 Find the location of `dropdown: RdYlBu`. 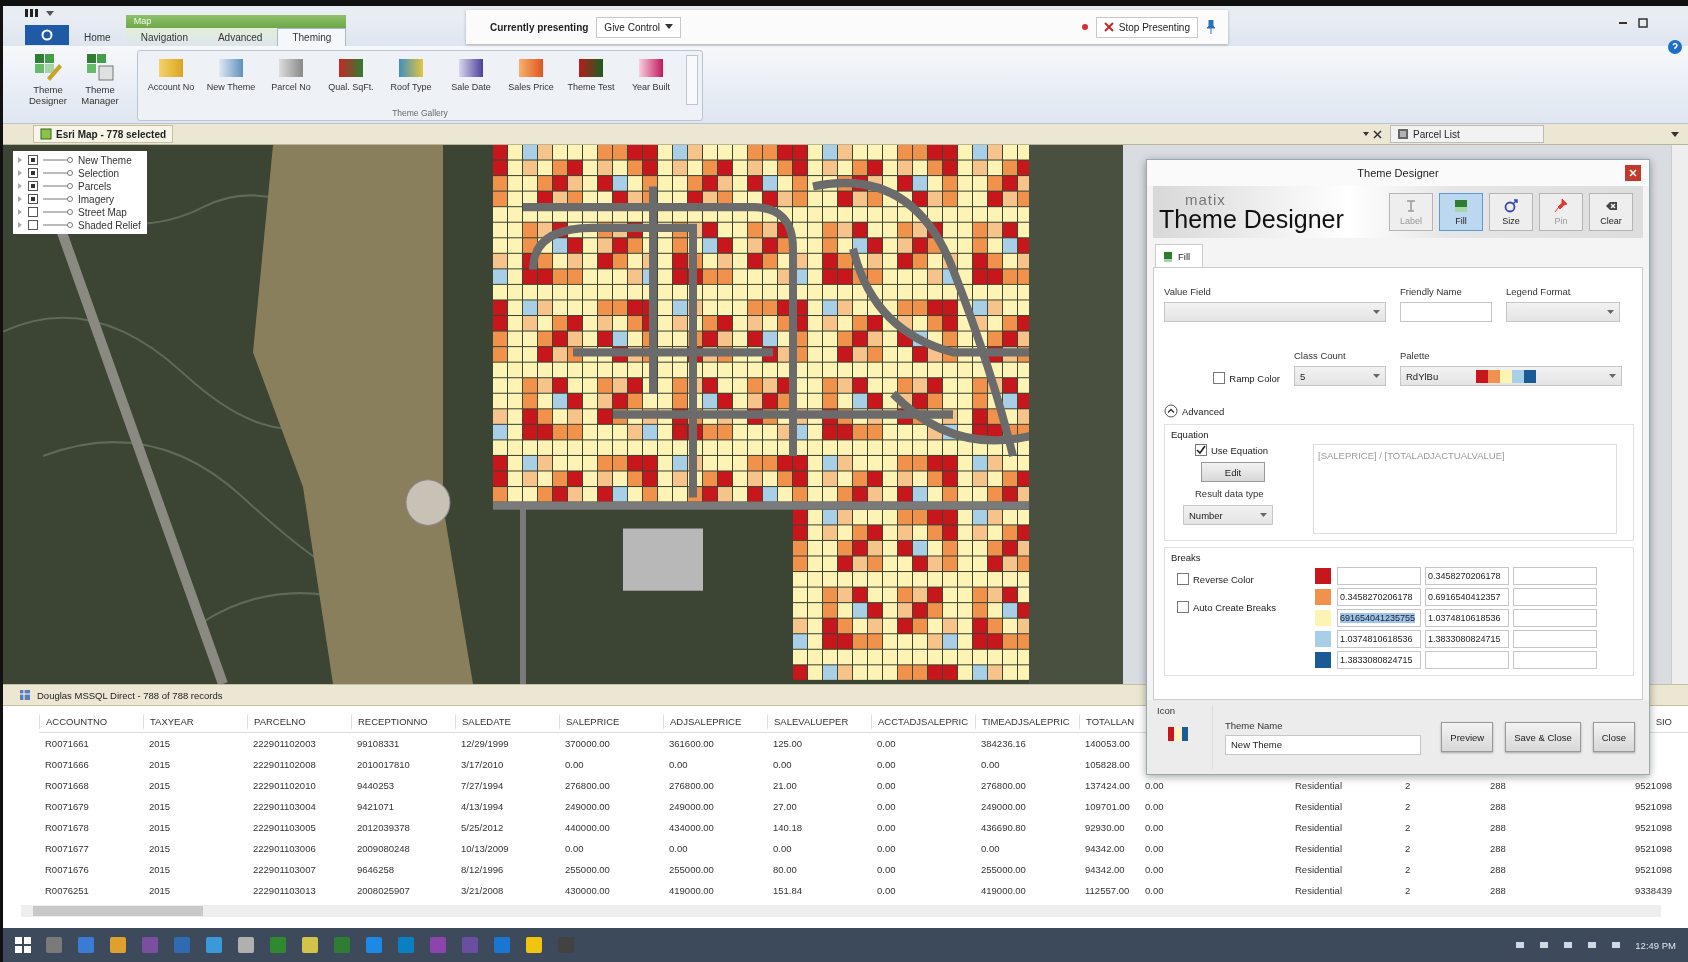

dropdown: RdYlBu is located at coordinates (1511, 376).